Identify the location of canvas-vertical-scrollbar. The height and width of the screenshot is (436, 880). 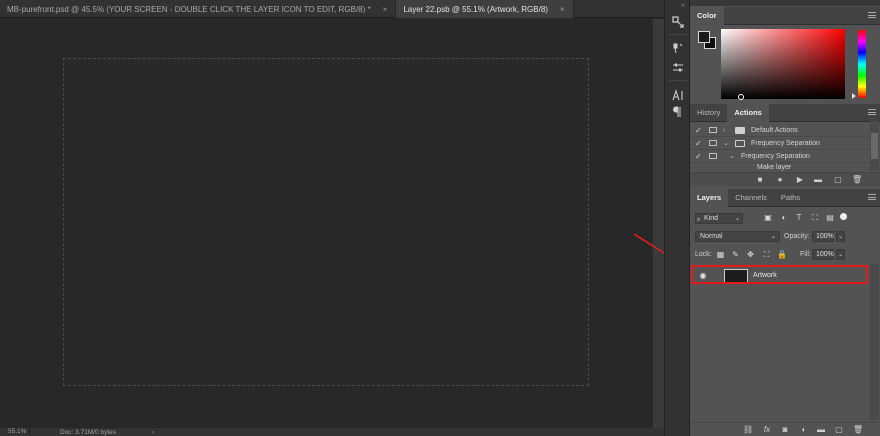
(658, 223).